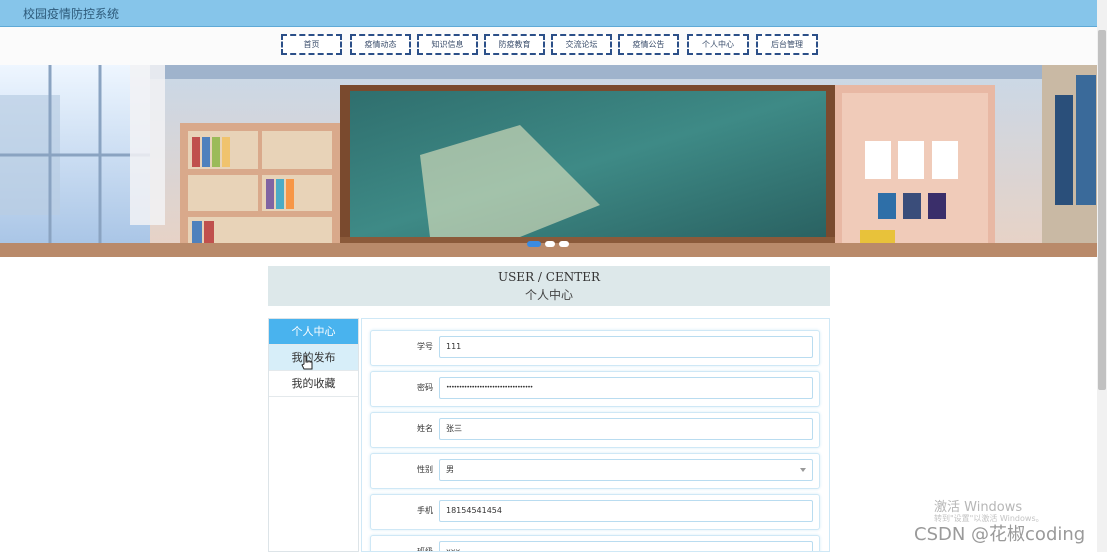  What do you see at coordinates (548, 295) in the screenshot?
I see `section-title-cn: 个人中心` at bounding box center [548, 295].